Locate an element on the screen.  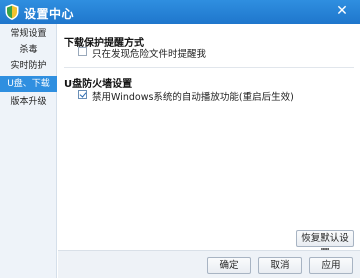
window-title: 设置中心 is located at coordinates (49, 14).